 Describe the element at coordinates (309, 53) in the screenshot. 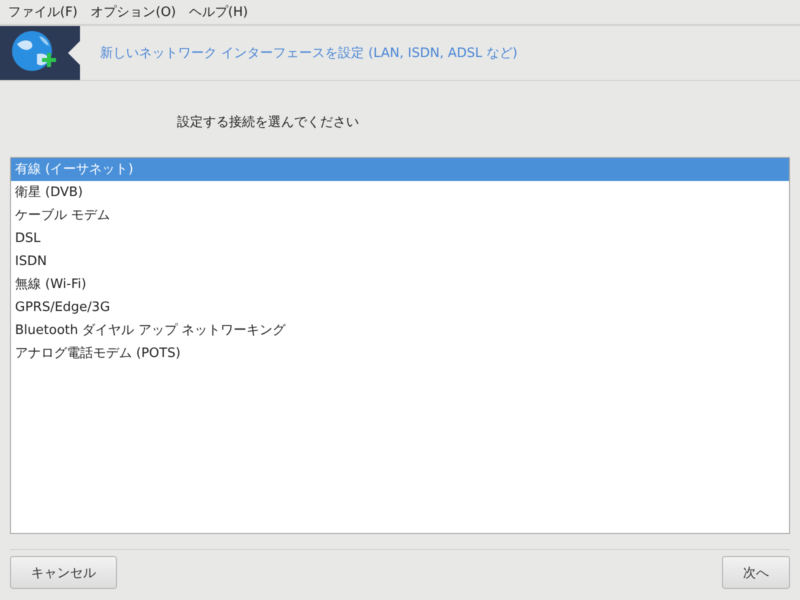

I see `header-title: 新しいネットワーク インターフェースを設定 (LAN, ISDN, ADSL など)` at that location.